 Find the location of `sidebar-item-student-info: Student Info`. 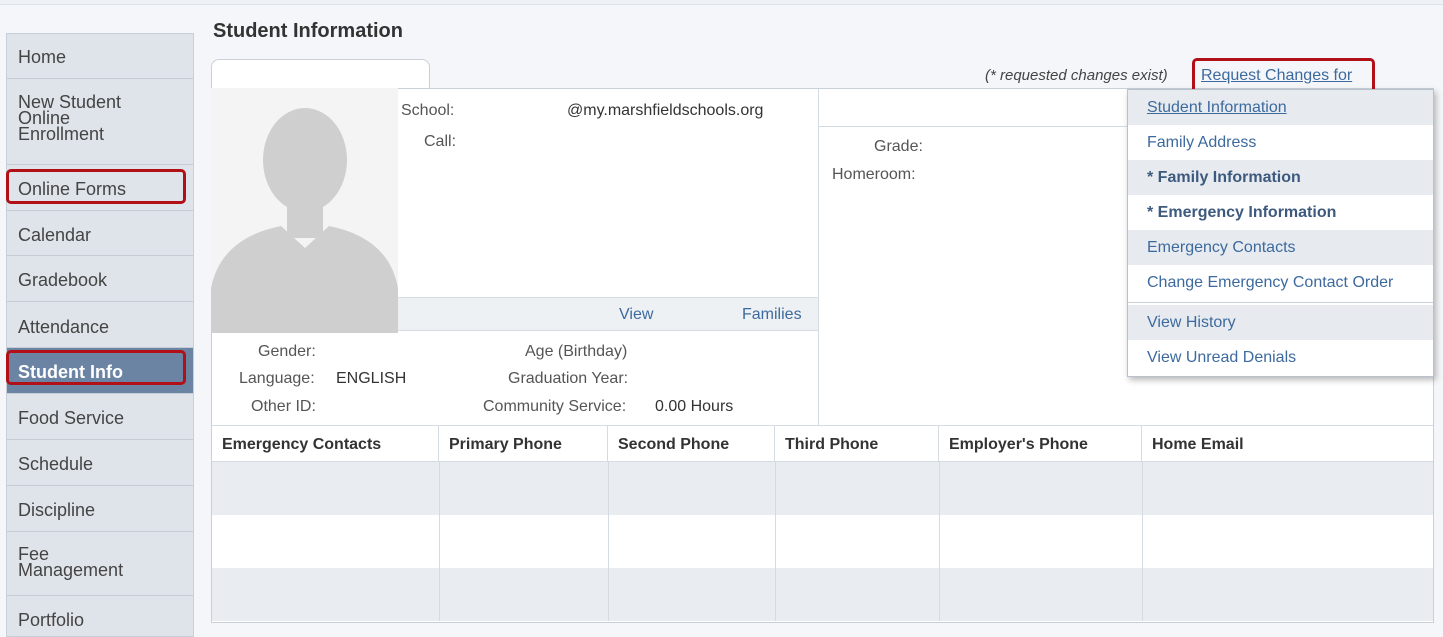

sidebar-item-student-info: Student Info is located at coordinates (100, 371).